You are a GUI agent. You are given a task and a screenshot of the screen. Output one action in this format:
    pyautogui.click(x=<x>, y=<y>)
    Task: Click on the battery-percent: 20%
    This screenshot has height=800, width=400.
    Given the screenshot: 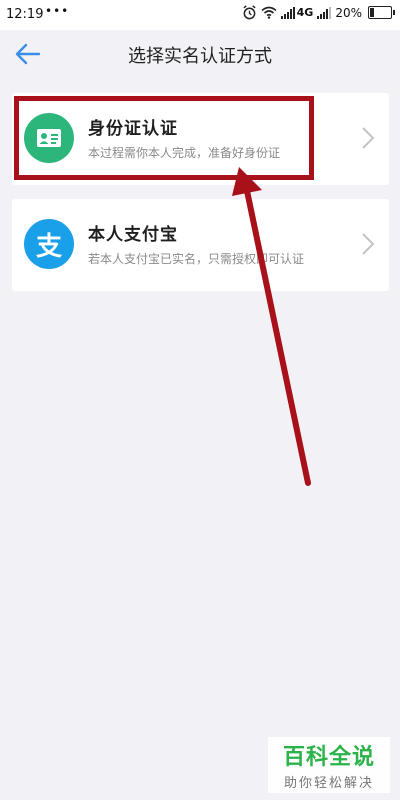 What is the action you would take?
    pyautogui.click(x=348, y=12)
    